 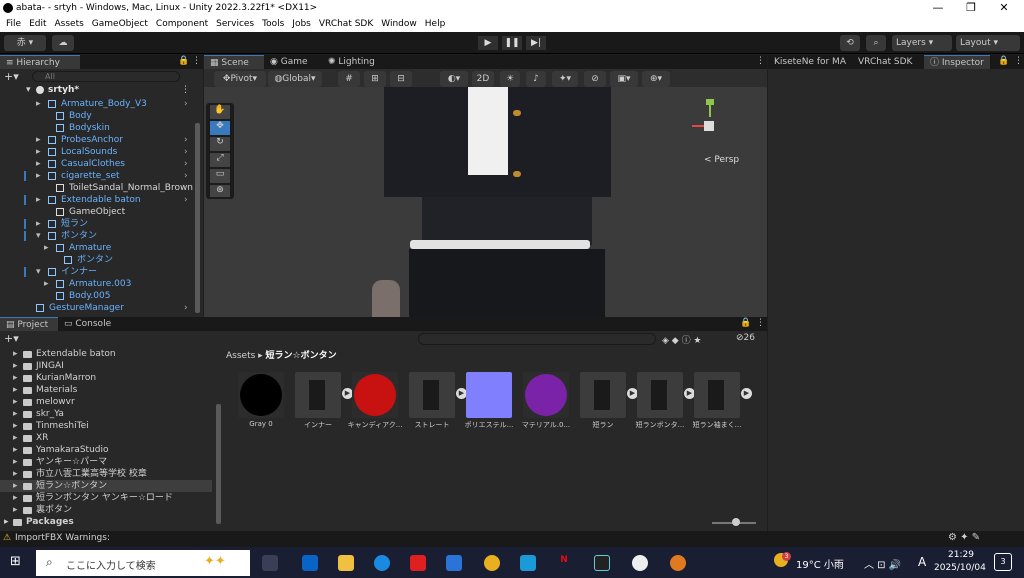 I want to click on tab-project: ▤ Project, so click(x=29, y=324).